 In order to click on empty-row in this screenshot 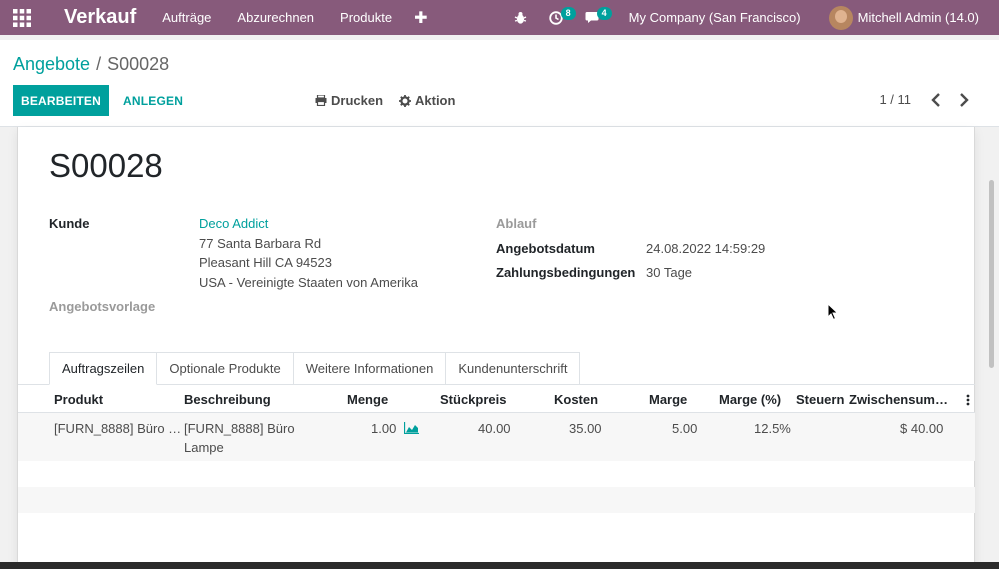, I will do `click(496, 500)`.